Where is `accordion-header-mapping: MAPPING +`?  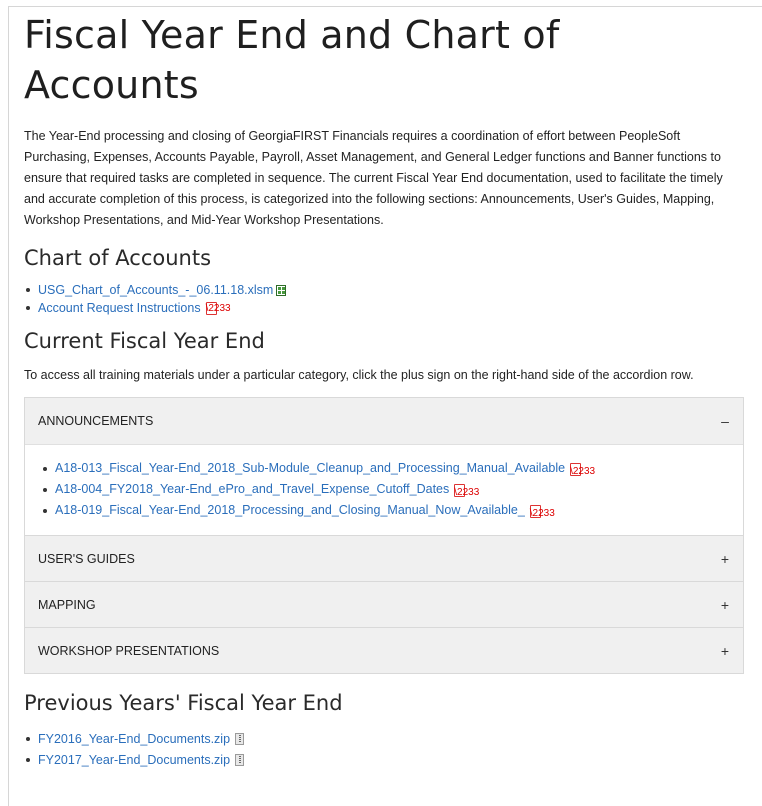 accordion-header-mapping: MAPPING + is located at coordinates (384, 604).